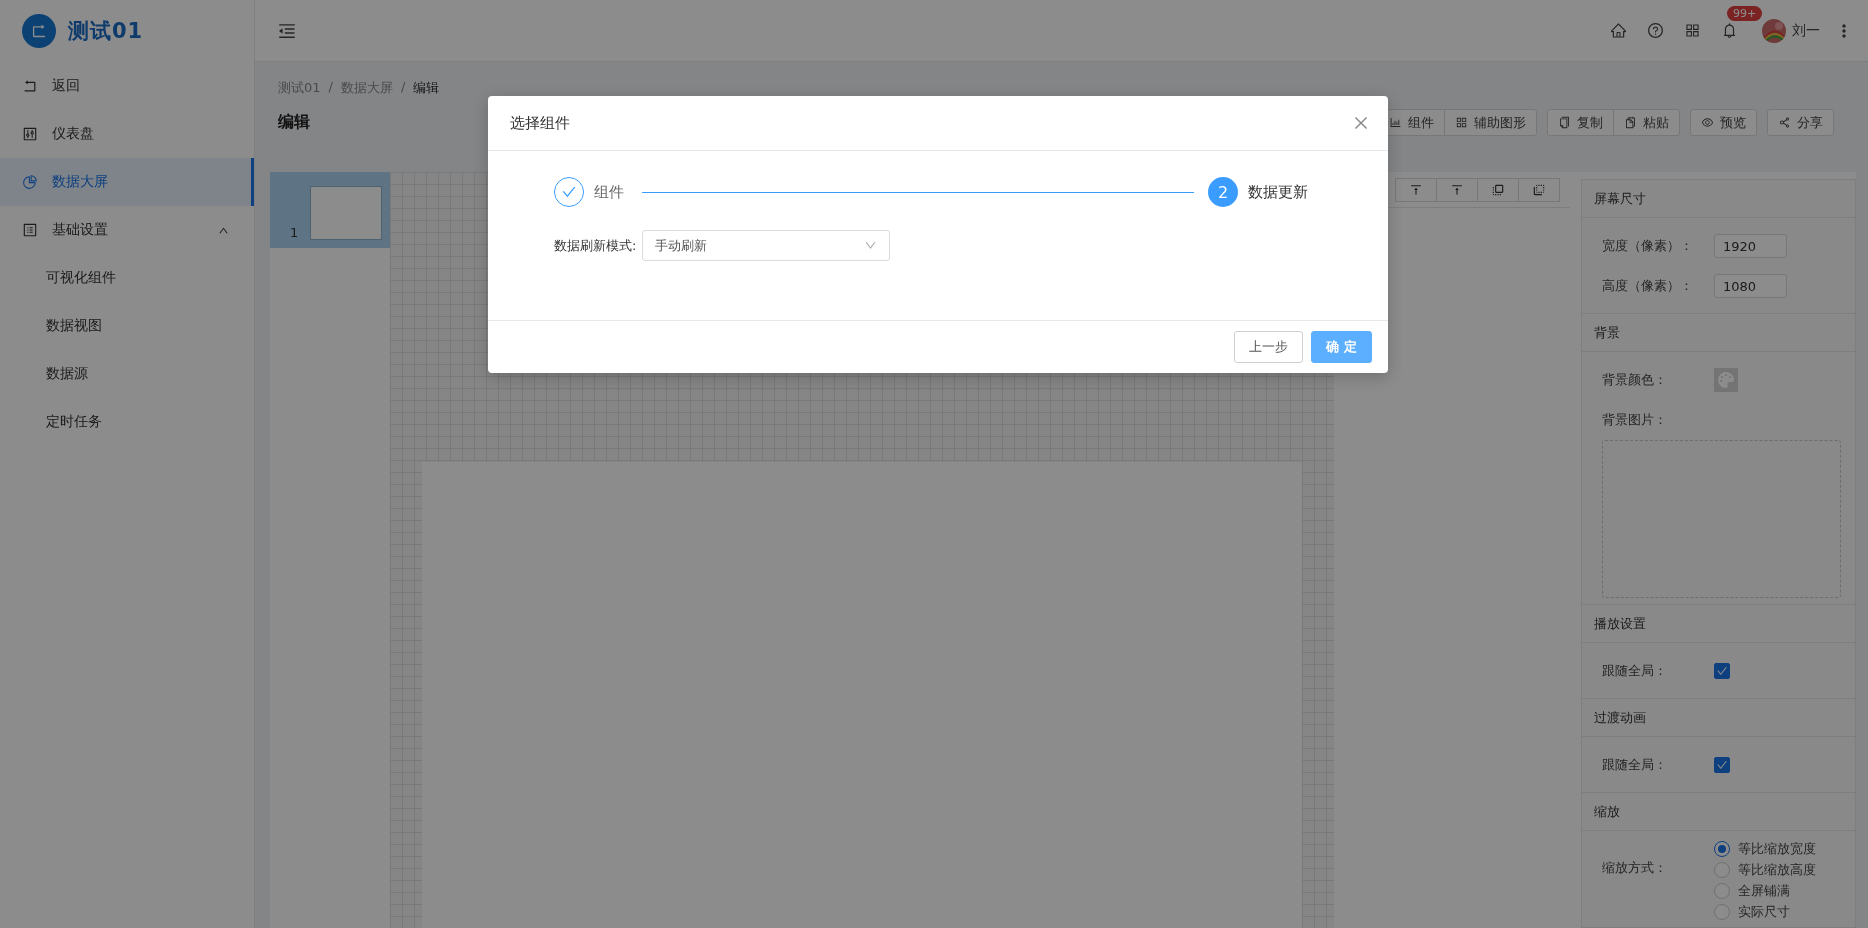 This screenshot has width=1868, height=928. Describe the element at coordinates (1269, 347) in the screenshot. I see `back-button: 上一步` at that location.